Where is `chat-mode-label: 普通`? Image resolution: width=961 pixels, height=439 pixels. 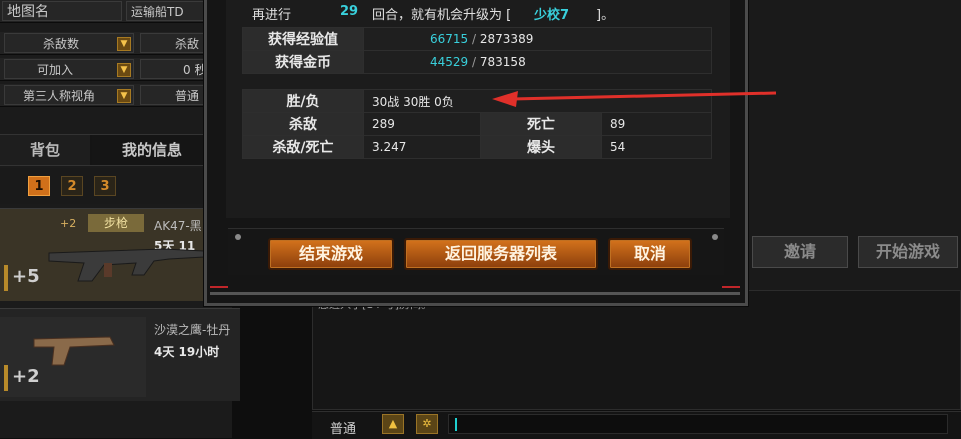 chat-mode-label: 普通 is located at coordinates (343, 427).